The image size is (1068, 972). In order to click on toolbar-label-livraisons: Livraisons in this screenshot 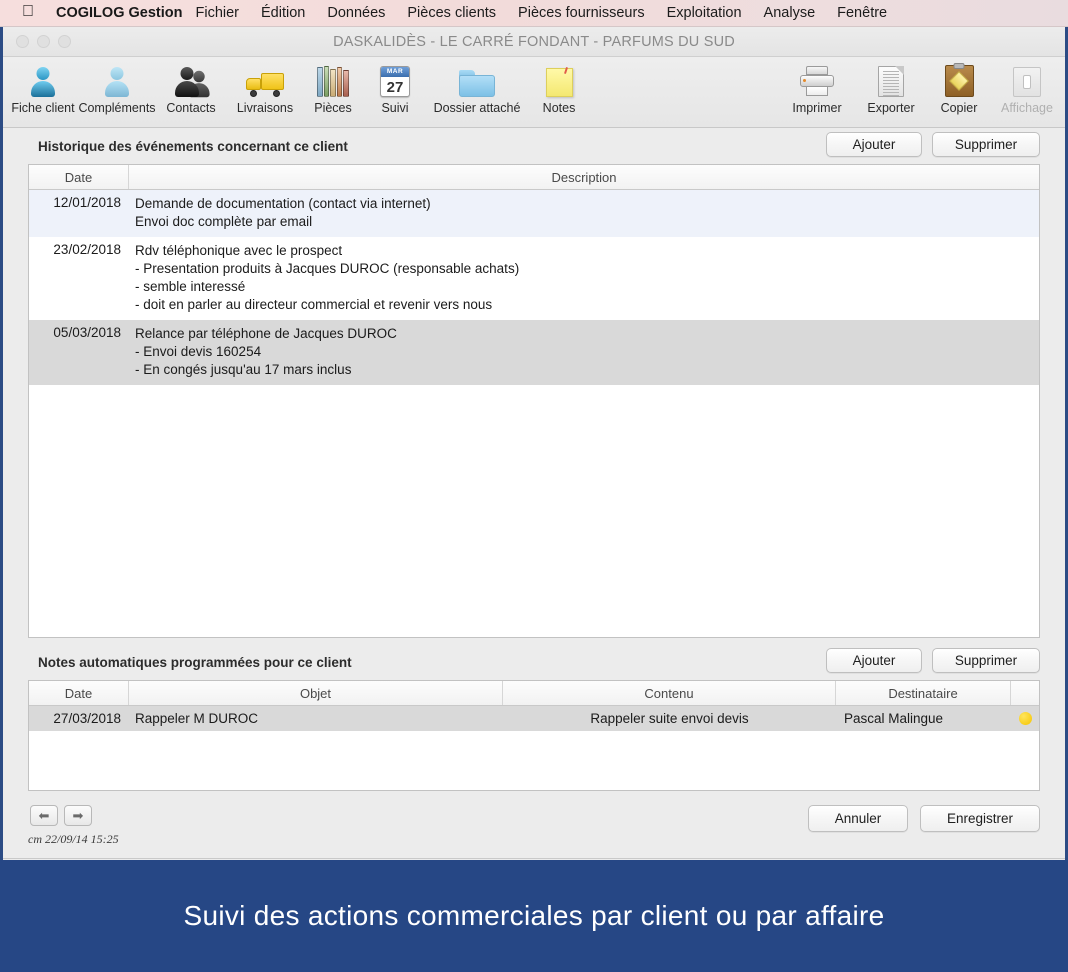, I will do `click(265, 108)`.